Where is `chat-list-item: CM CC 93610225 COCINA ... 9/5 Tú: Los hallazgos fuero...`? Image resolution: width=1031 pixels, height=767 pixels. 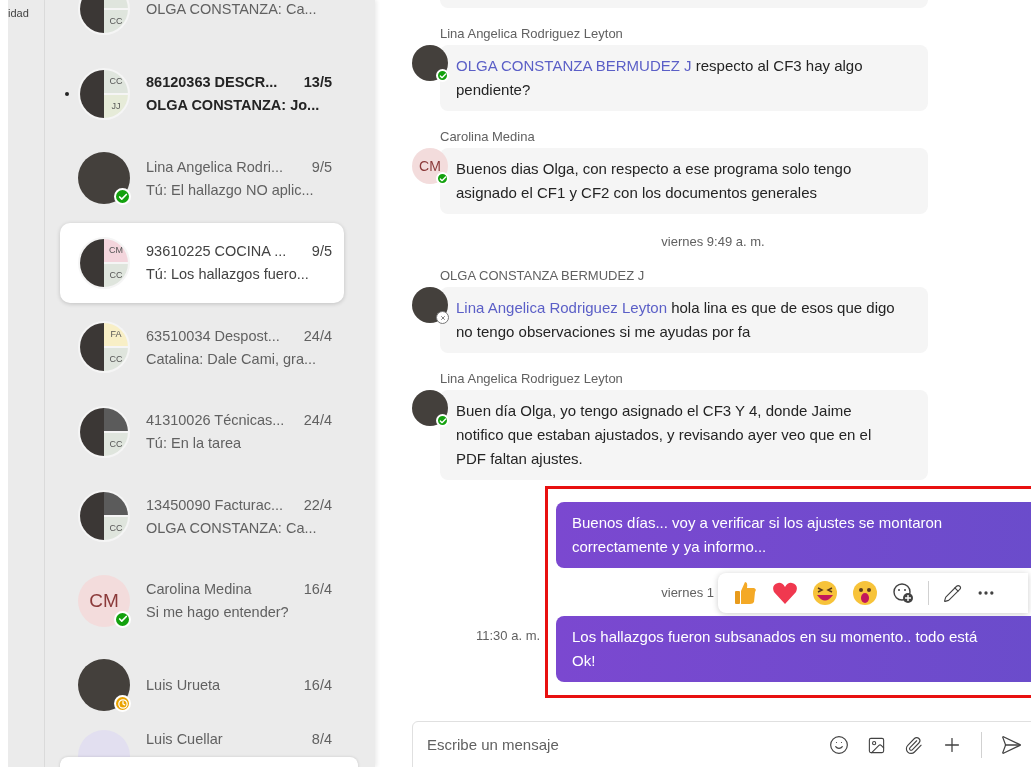 chat-list-item: CM CC 93610225 COCINA ... 9/5 Tú: Los hallazgos fuero... is located at coordinates (202, 262).